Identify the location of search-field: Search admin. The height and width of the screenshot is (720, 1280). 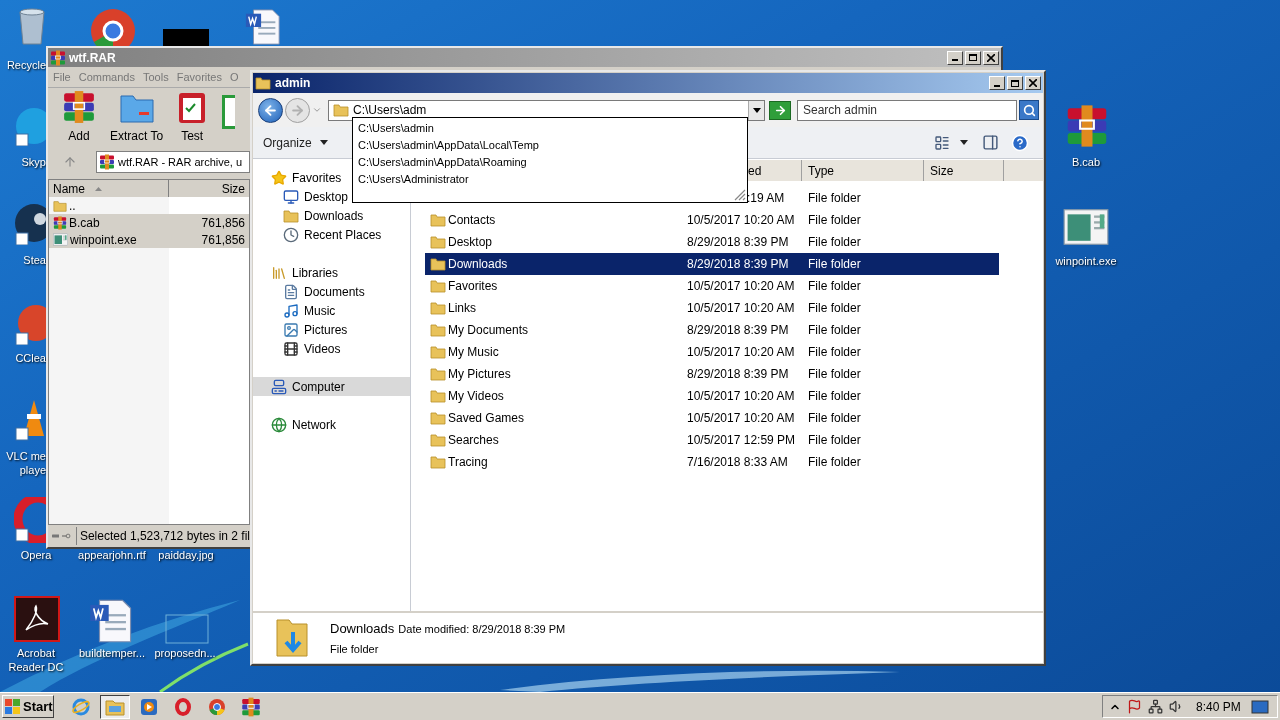
(907, 110).